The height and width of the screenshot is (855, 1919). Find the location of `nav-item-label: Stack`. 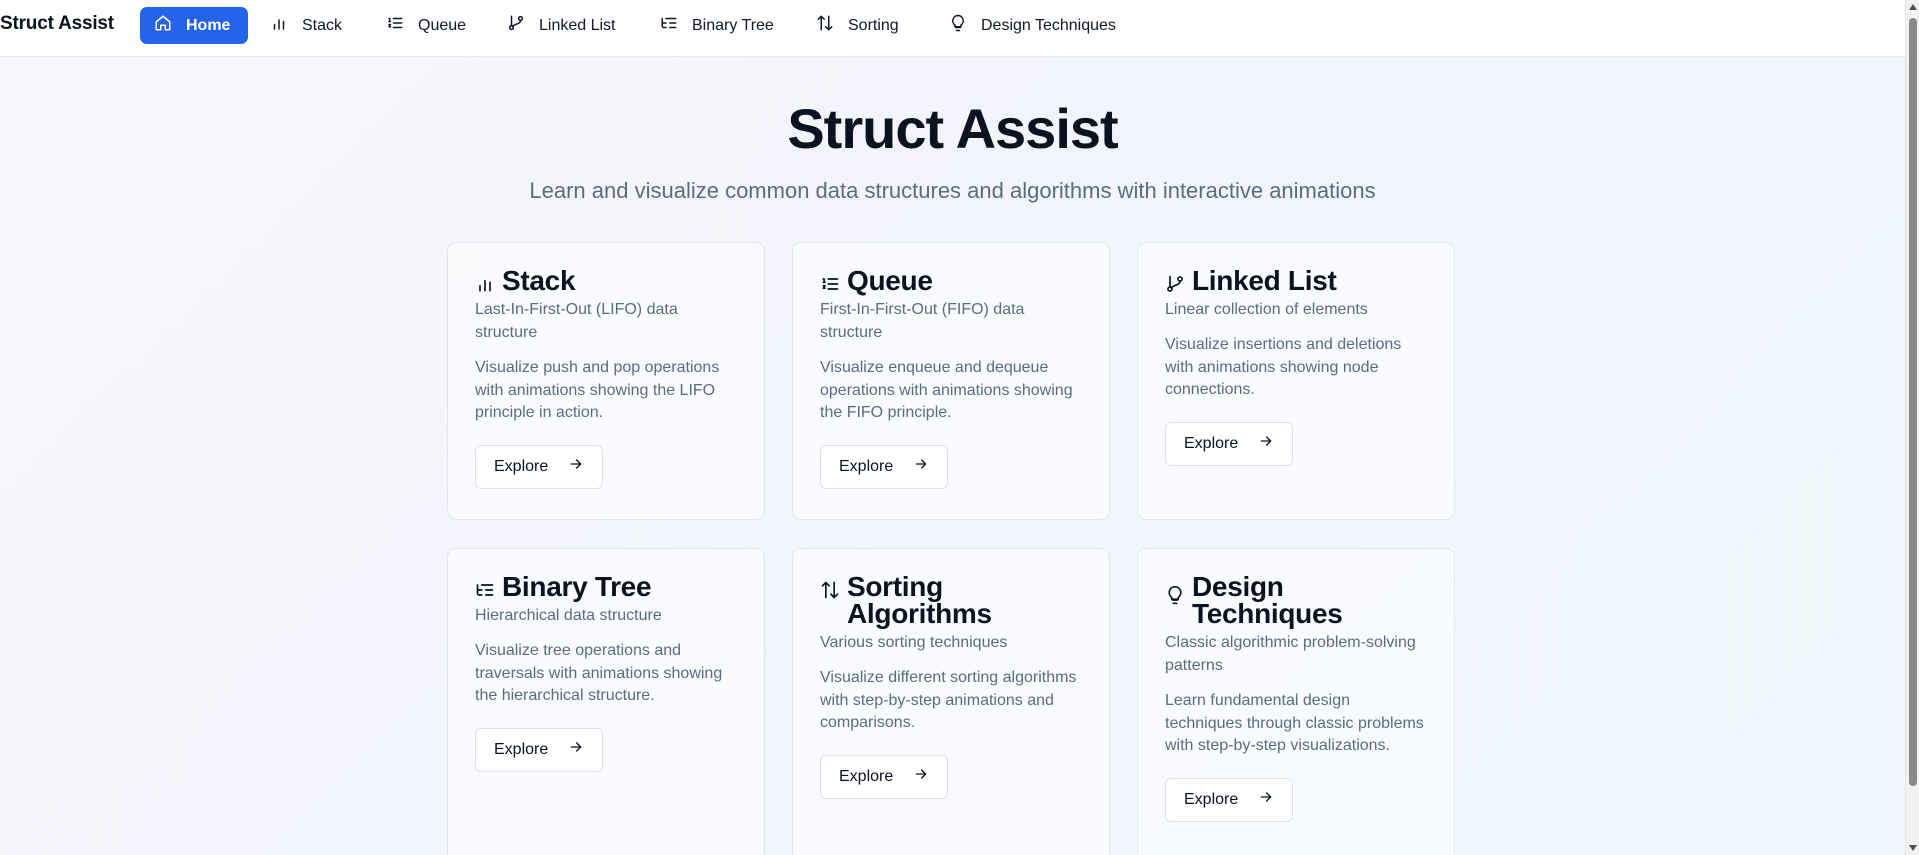

nav-item-label: Stack is located at coordinates (322, 25).